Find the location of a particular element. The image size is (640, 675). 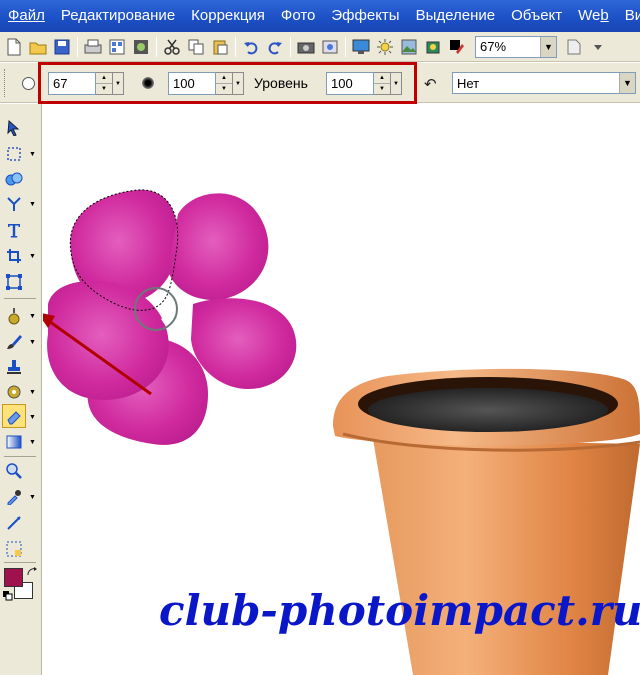

menu-object: Объект is located at coordinates (536, 16).